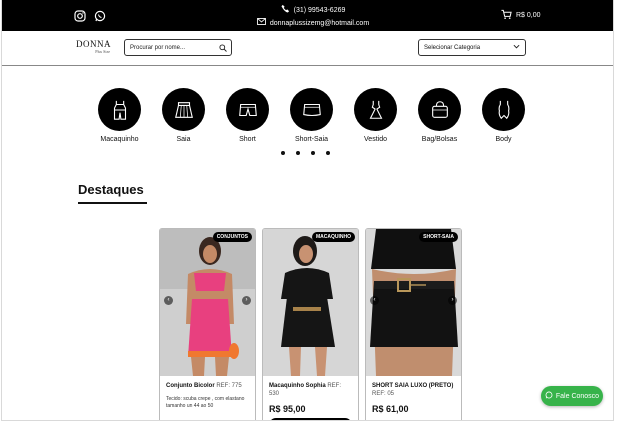 The width and height of the screenshot is (618, 427). What do you see at coordinates (111, 189) in the screenshot?
I see `section-title: Destaques` at bounding box center [111, 189].